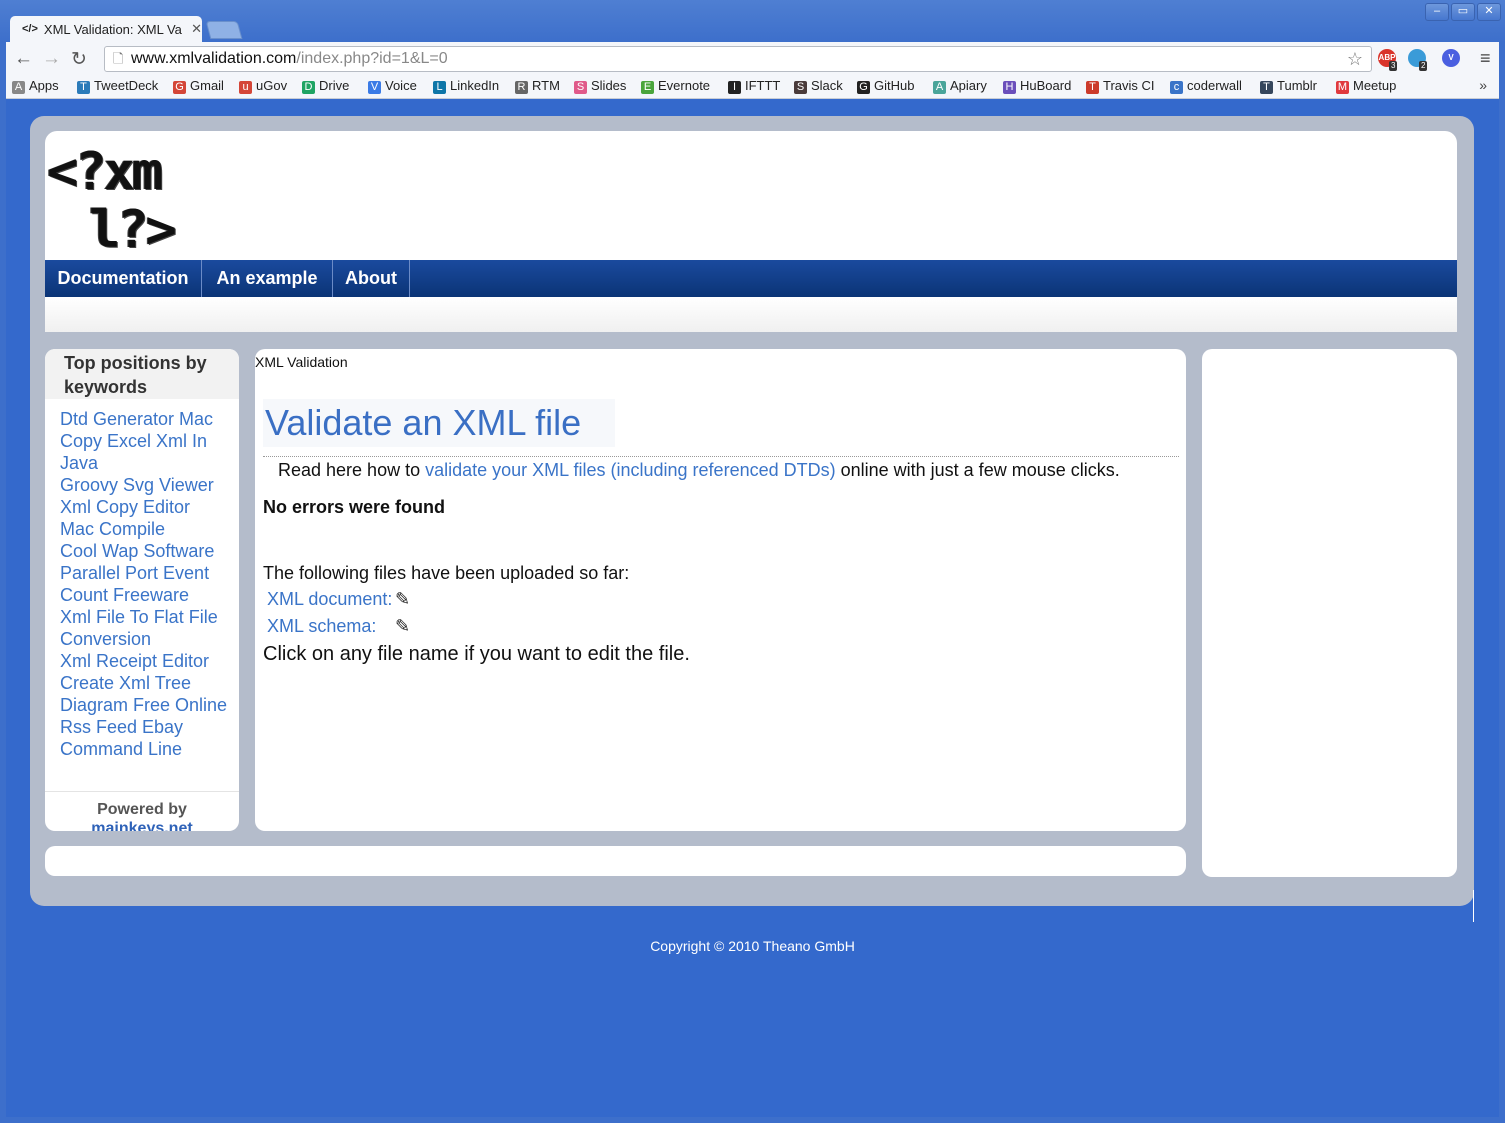 The height and width of the screenshot is (1123, 1505). Describe the element at coordinates (439, 423) in the screenshot. I see `page-title: Validate an XML file` at that location.